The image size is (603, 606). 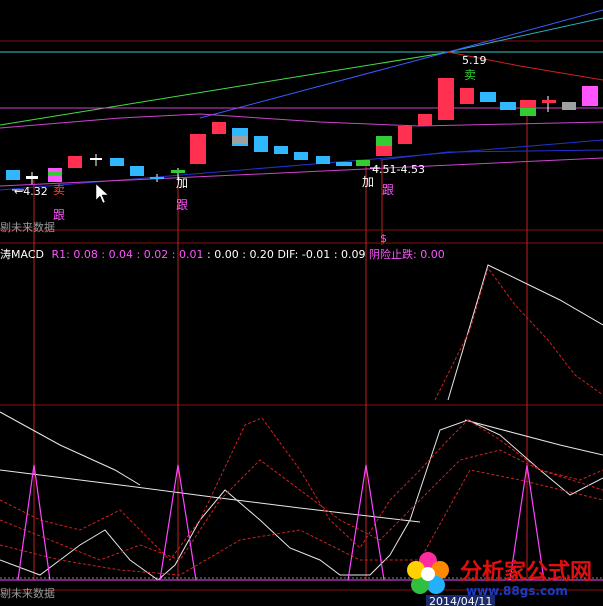 I want to click on stop-value: 0.00, so click(x=432, y=254).